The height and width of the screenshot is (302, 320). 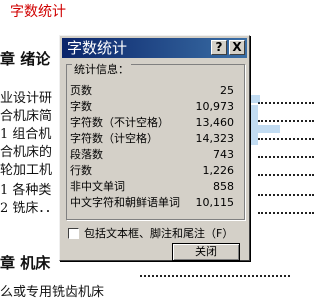 I want to click on close-button: 关闭, so click(x=206, y=252).